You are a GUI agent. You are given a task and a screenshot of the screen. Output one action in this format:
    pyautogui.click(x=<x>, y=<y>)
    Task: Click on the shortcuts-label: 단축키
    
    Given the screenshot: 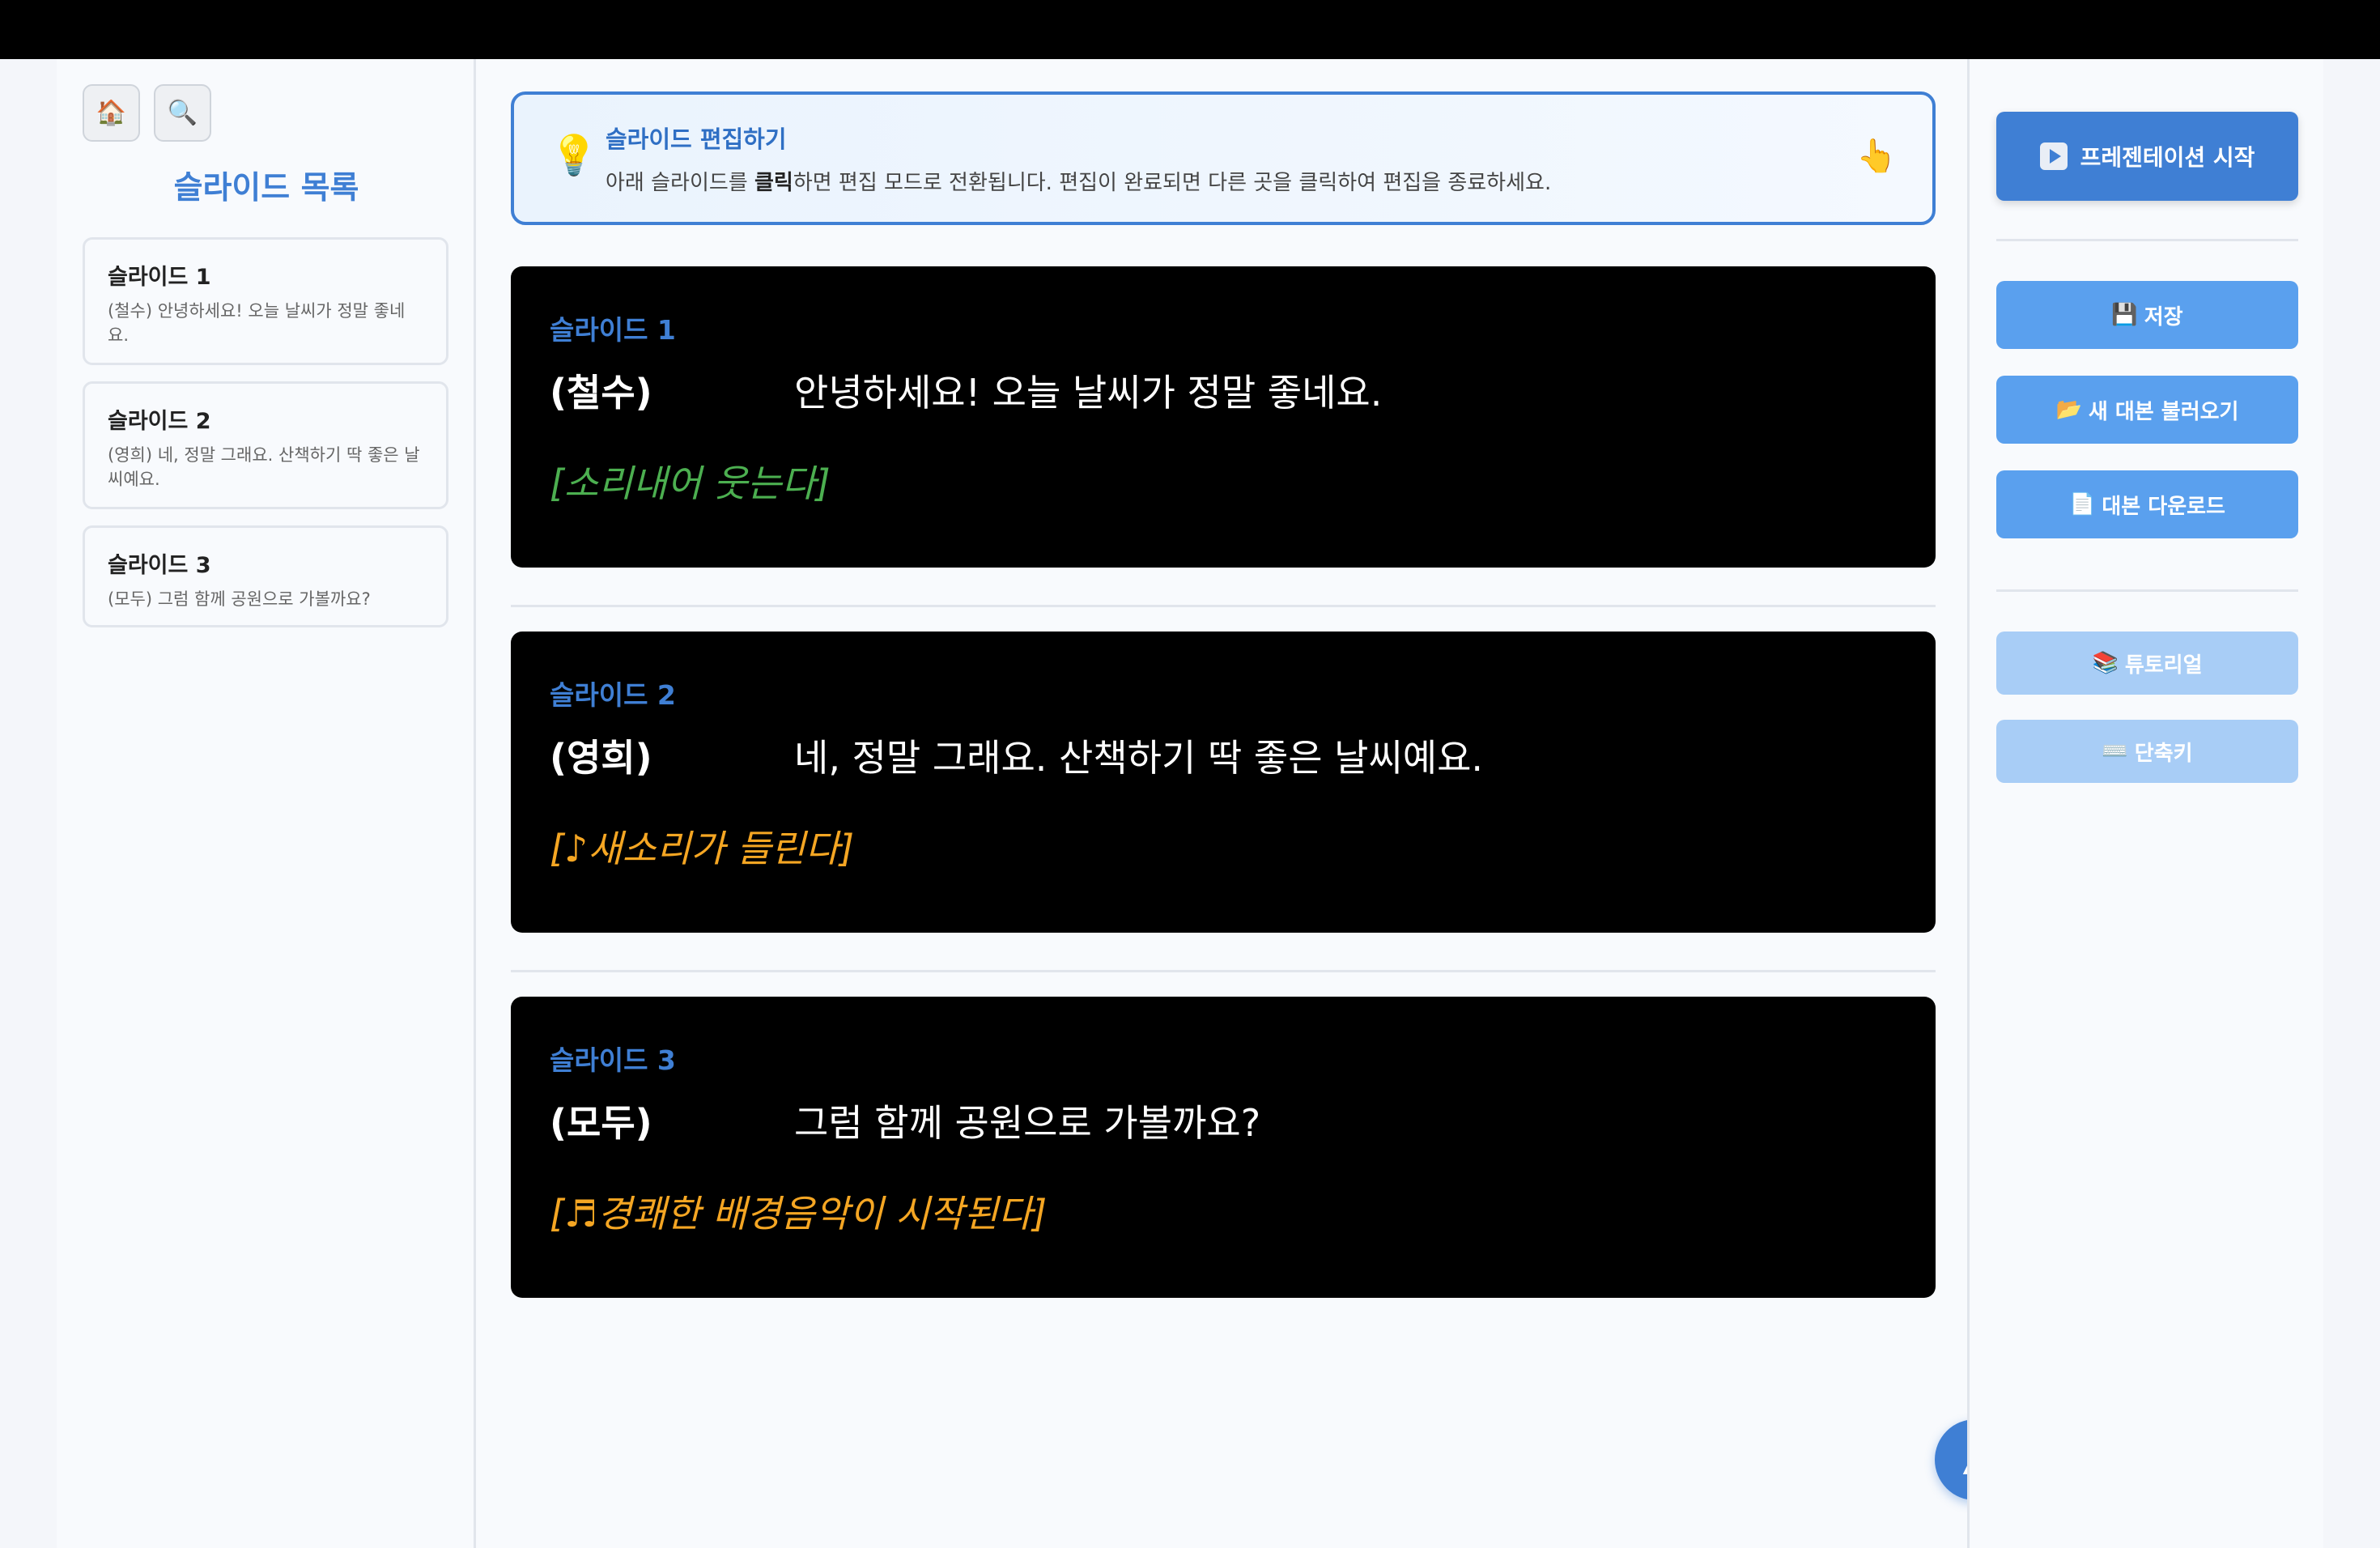 What is the action you would take?
    pyautogui.click(x=2163, y=754)
    